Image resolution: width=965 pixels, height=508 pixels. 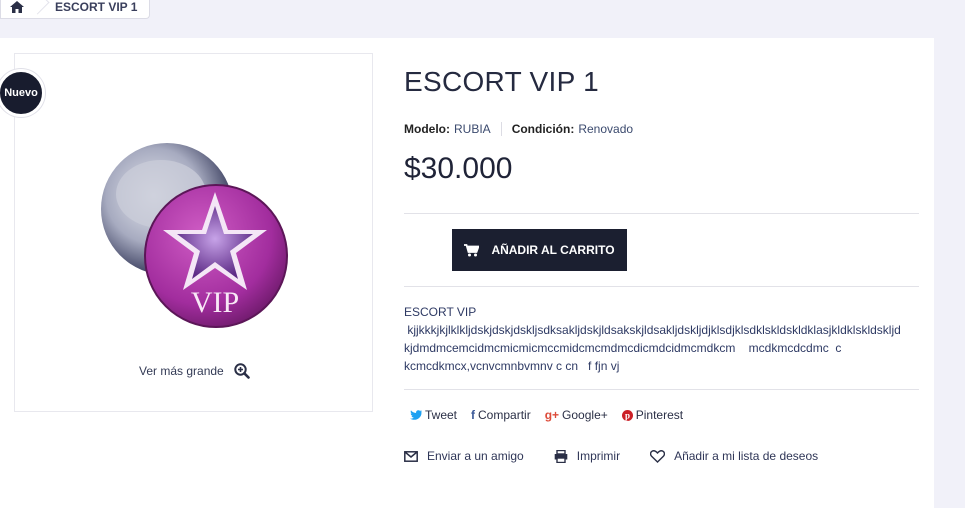 What do you see at coordinates (475, 456) in the screenshot?
I see `send-to-friend-label: Enviar a un amigo` at bounding box center [475, 456].